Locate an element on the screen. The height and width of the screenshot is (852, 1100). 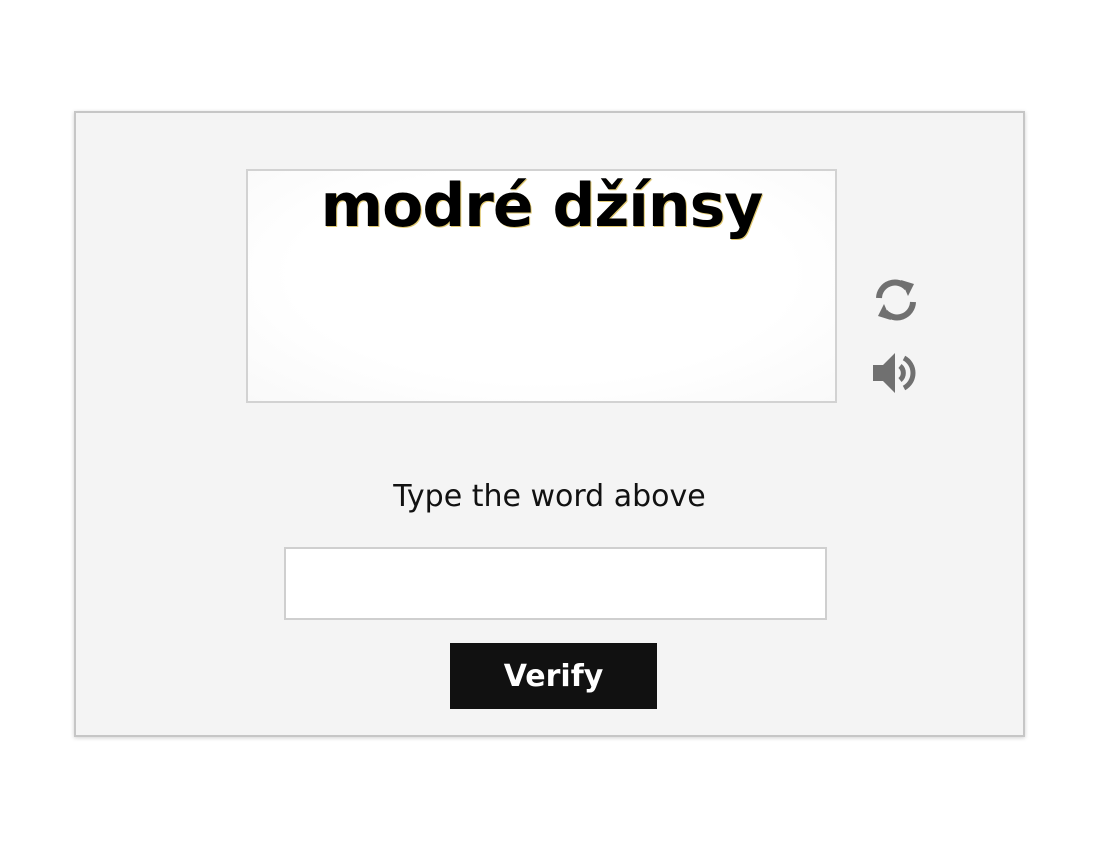
captcha-challenge-text: modré džínsy is located at coordinates (542, 206).